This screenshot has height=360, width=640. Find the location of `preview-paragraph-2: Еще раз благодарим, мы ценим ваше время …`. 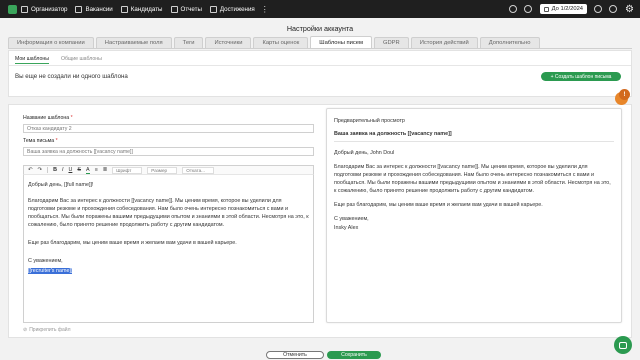

preview-paragraph-2: Еще раз благодарим, мы ценим ваше время … is located at coordinates (438, 205).